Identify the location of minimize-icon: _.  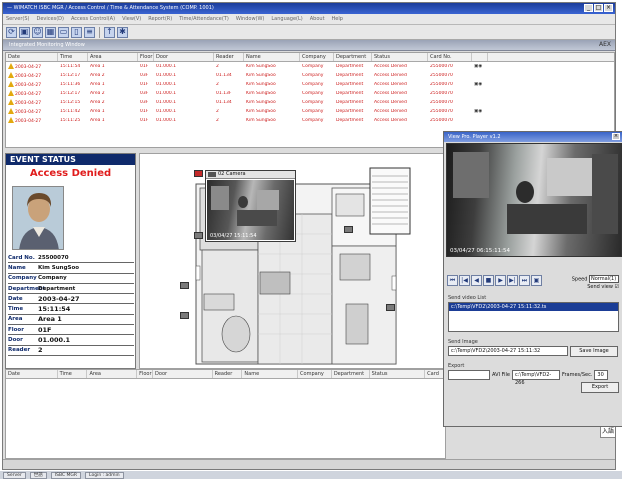
(588, 8).